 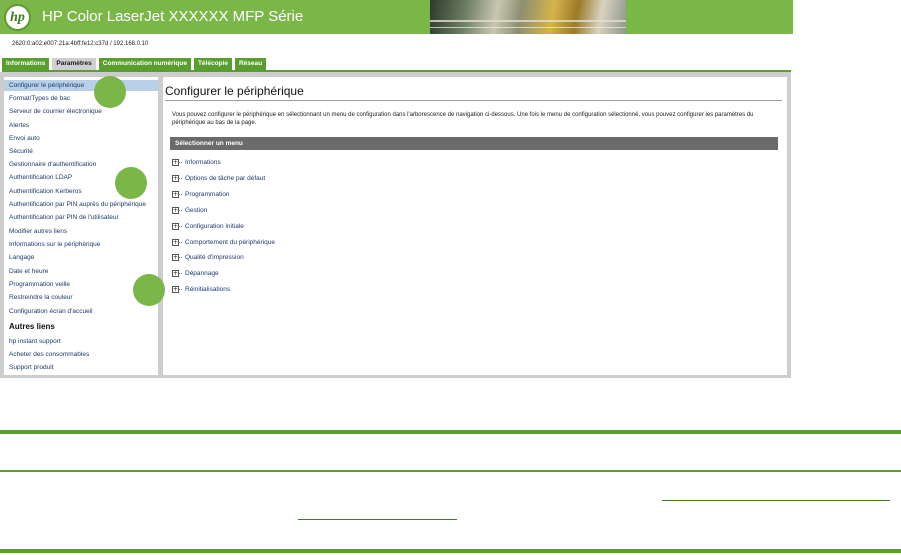 What do you see at coordinates (40, 177) in the screenshot?
I see `sidebar-item-authentification-ldap: Authentification LDAP` at bounding box center [40, 177].